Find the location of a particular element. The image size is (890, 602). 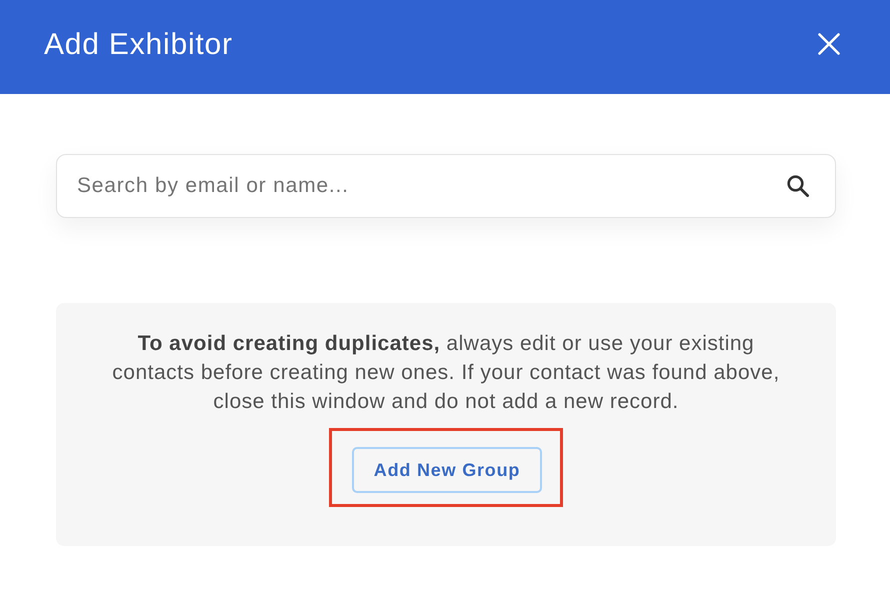

search-icon is located at coordinates (798, 186).